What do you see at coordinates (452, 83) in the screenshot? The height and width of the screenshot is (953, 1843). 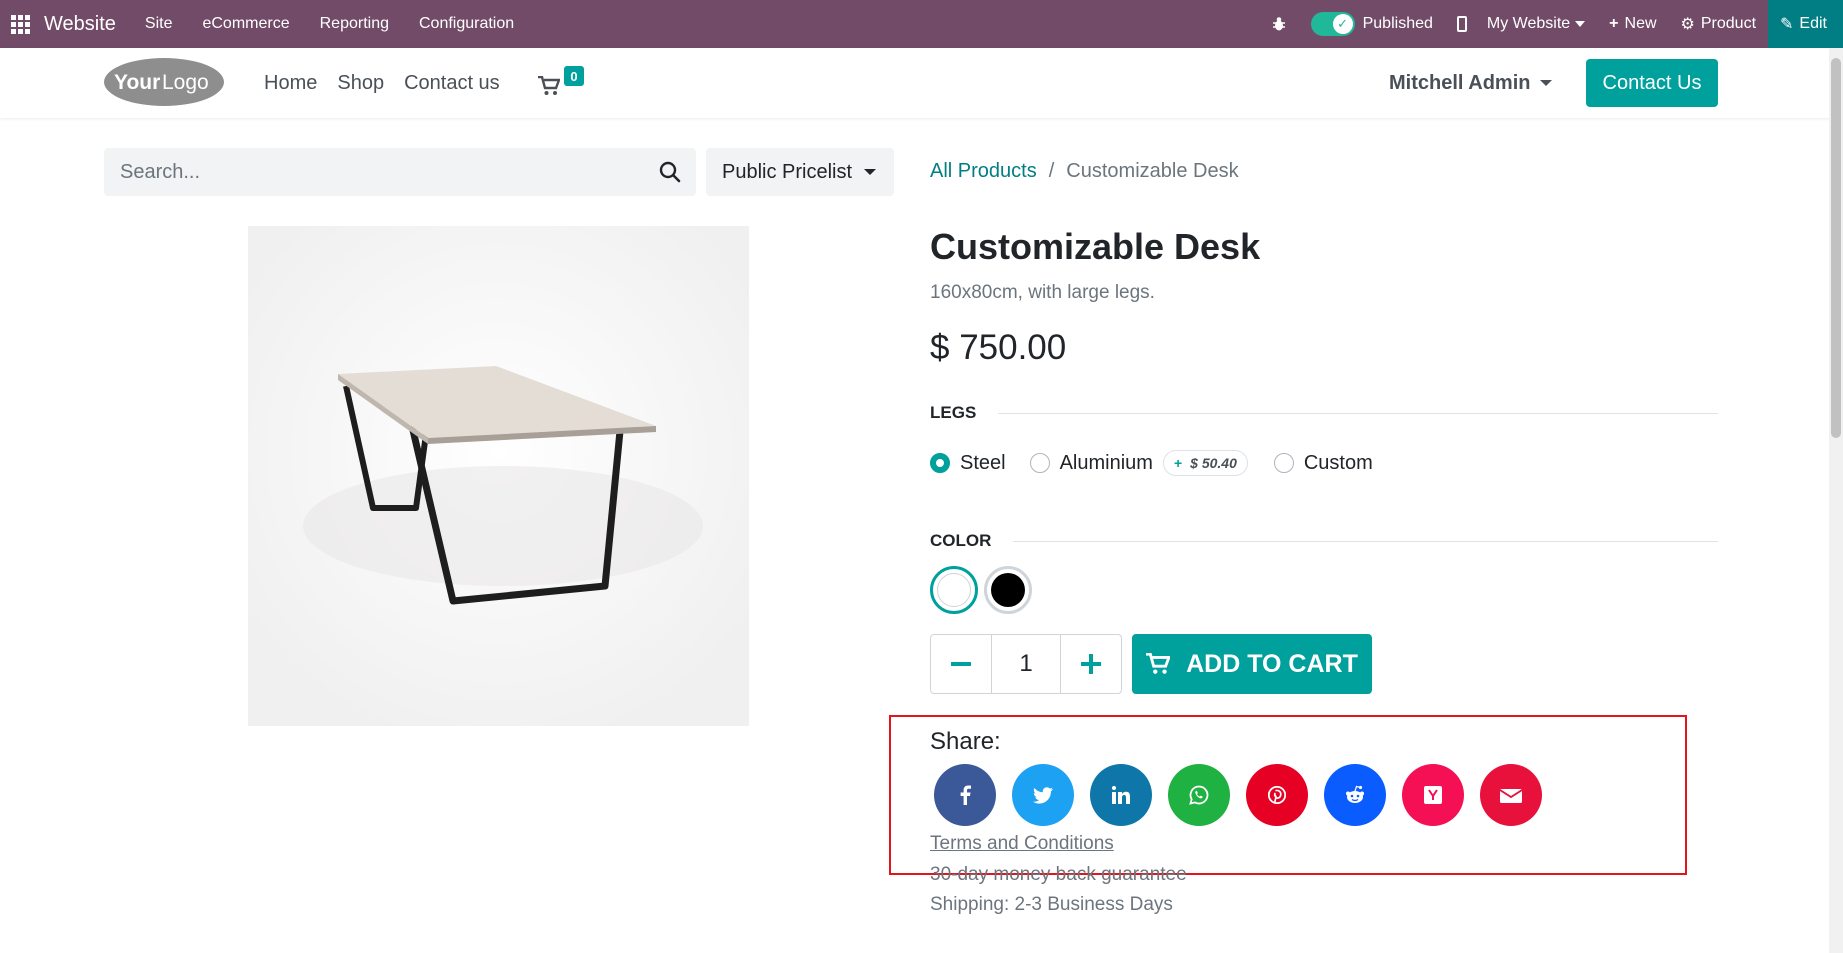 I see `nav-contact-us: Contact us` at bounding box center [452, 83].